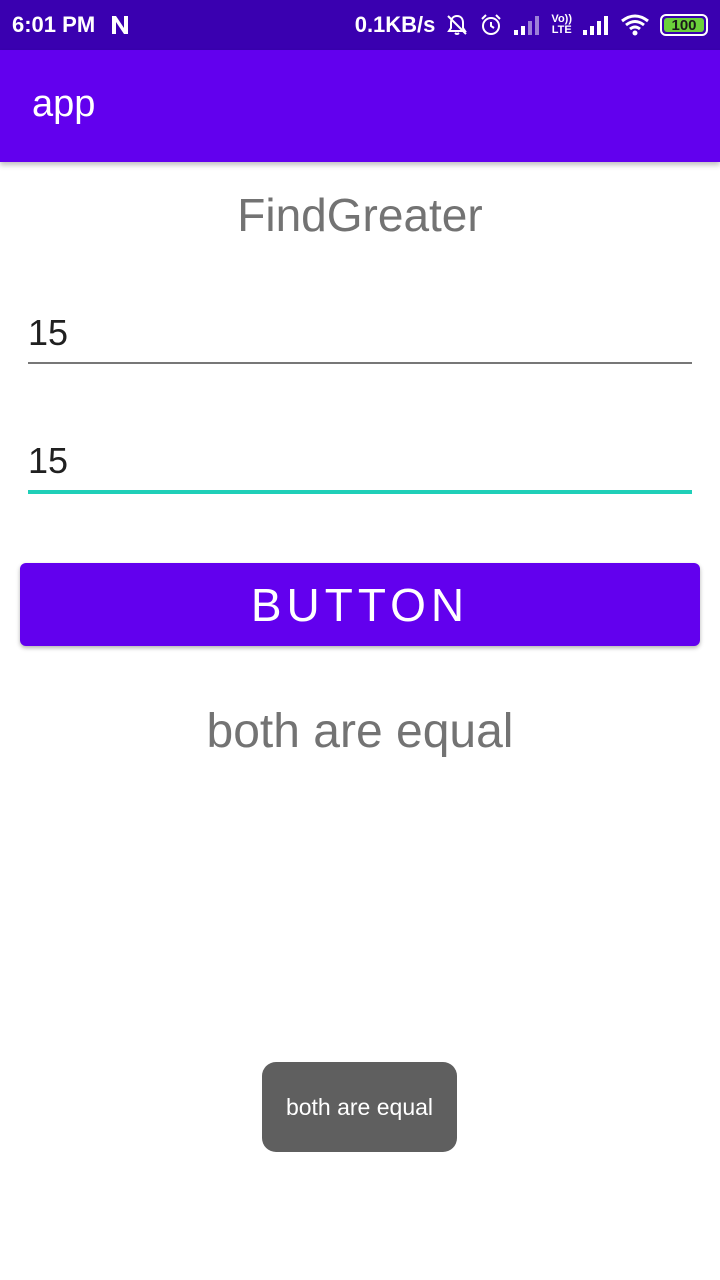 The image size is (720, 1280). What do you see at coordinates (360, 604) in the screenshot?
I see `compare-button: BUTTON` at bounding box center [360, 604].